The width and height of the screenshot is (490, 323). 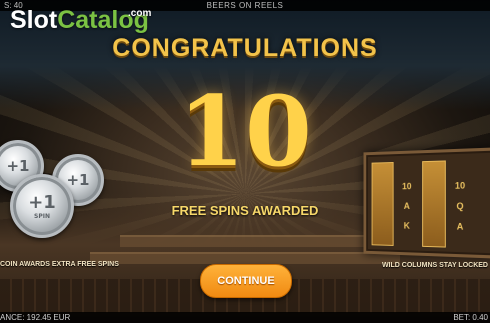 What do you see at coordinates (246, 281) in the screenshot?
I see `continue-button: CONTINUE` at bounding box center [246, 281].